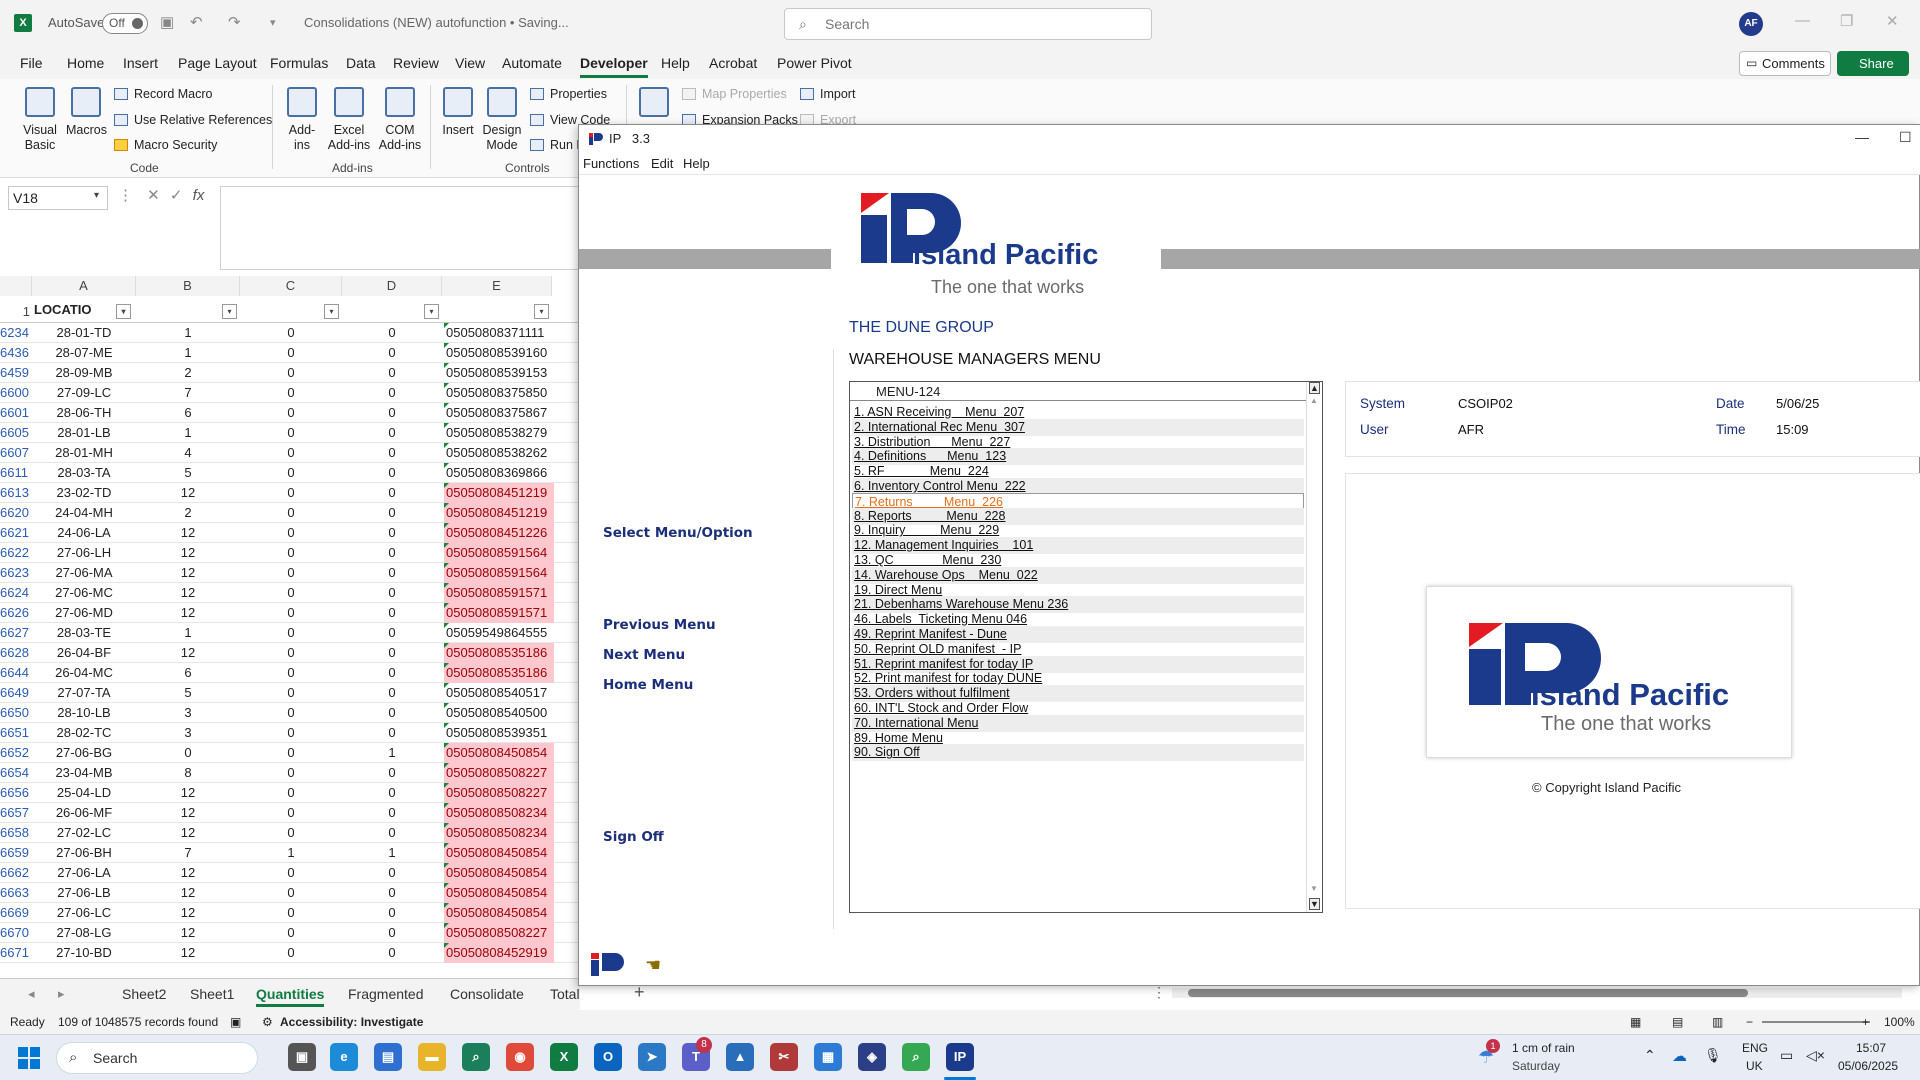 This screenshot has height=1080, width=1920. What do you see at coordinates (344, 1057) in the screenshot?
I see `edge-icon: e` at bounding box center [344, 1057].